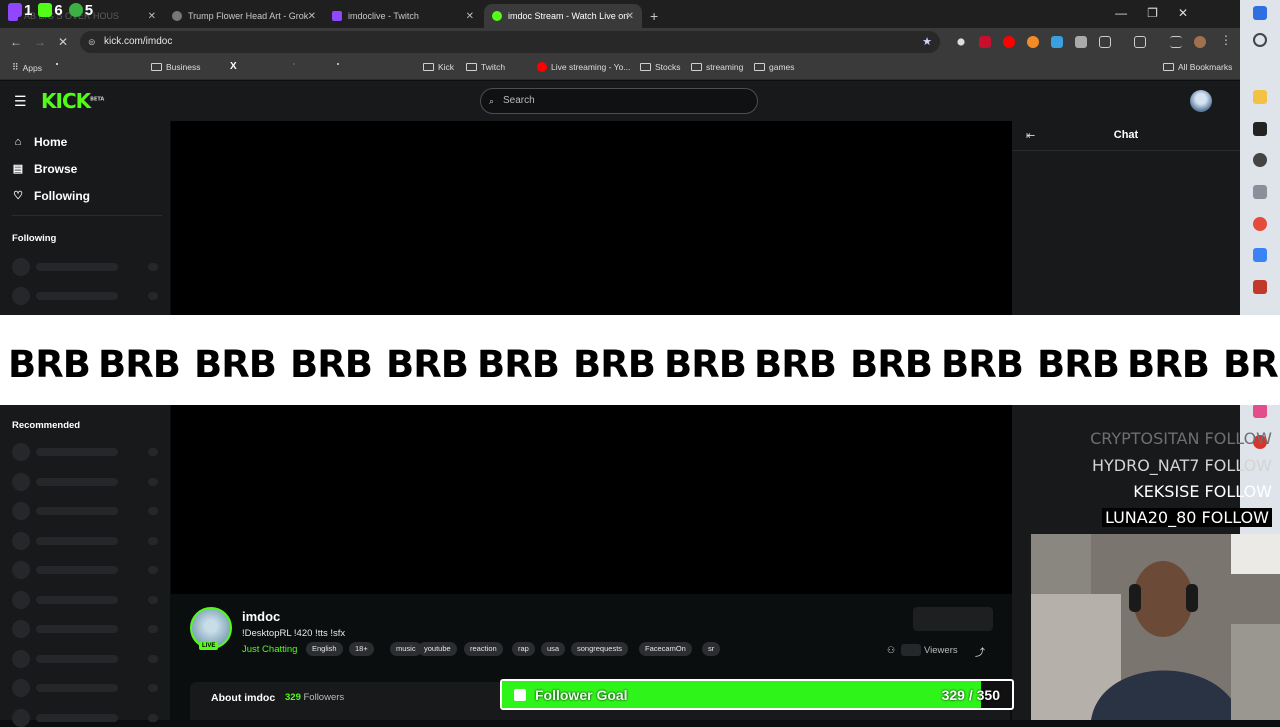 The height and width of the screenshot is (727, 1280). What do you see at coordinates (483, 649) in the screenshot?
I see `stream-tag: reaction` at bounding box center [483, 649].